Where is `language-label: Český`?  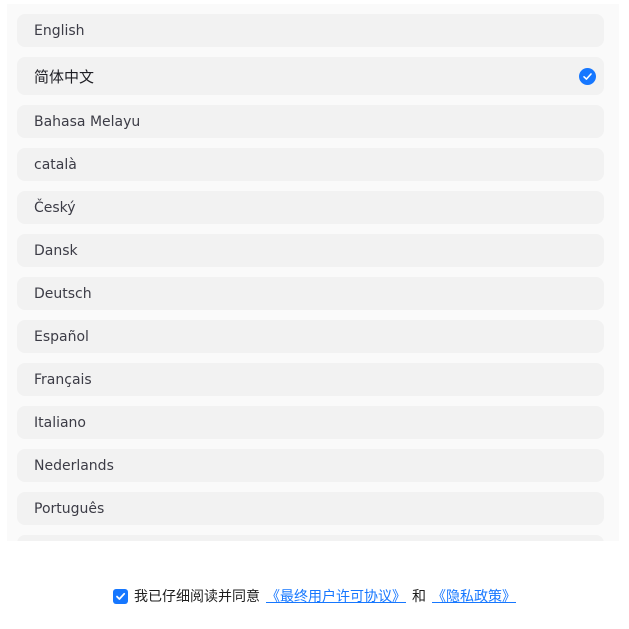 language-label: Český is located at coordinates (55, 207).